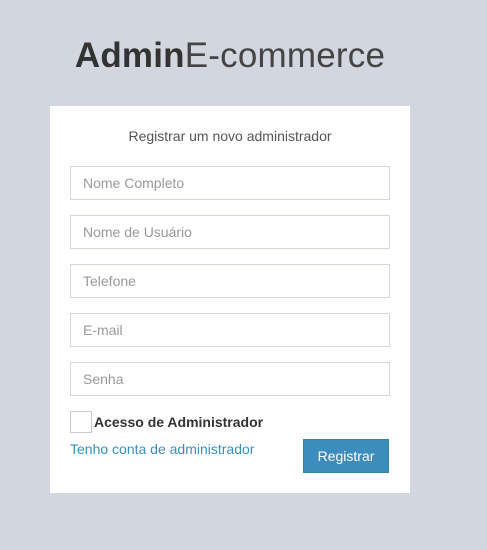 The height and width of the screenshot is (550, 487). Describe the element at coordinates (129, 55) in the screenshot. I see `logo-bold-text: Admin` at that location.